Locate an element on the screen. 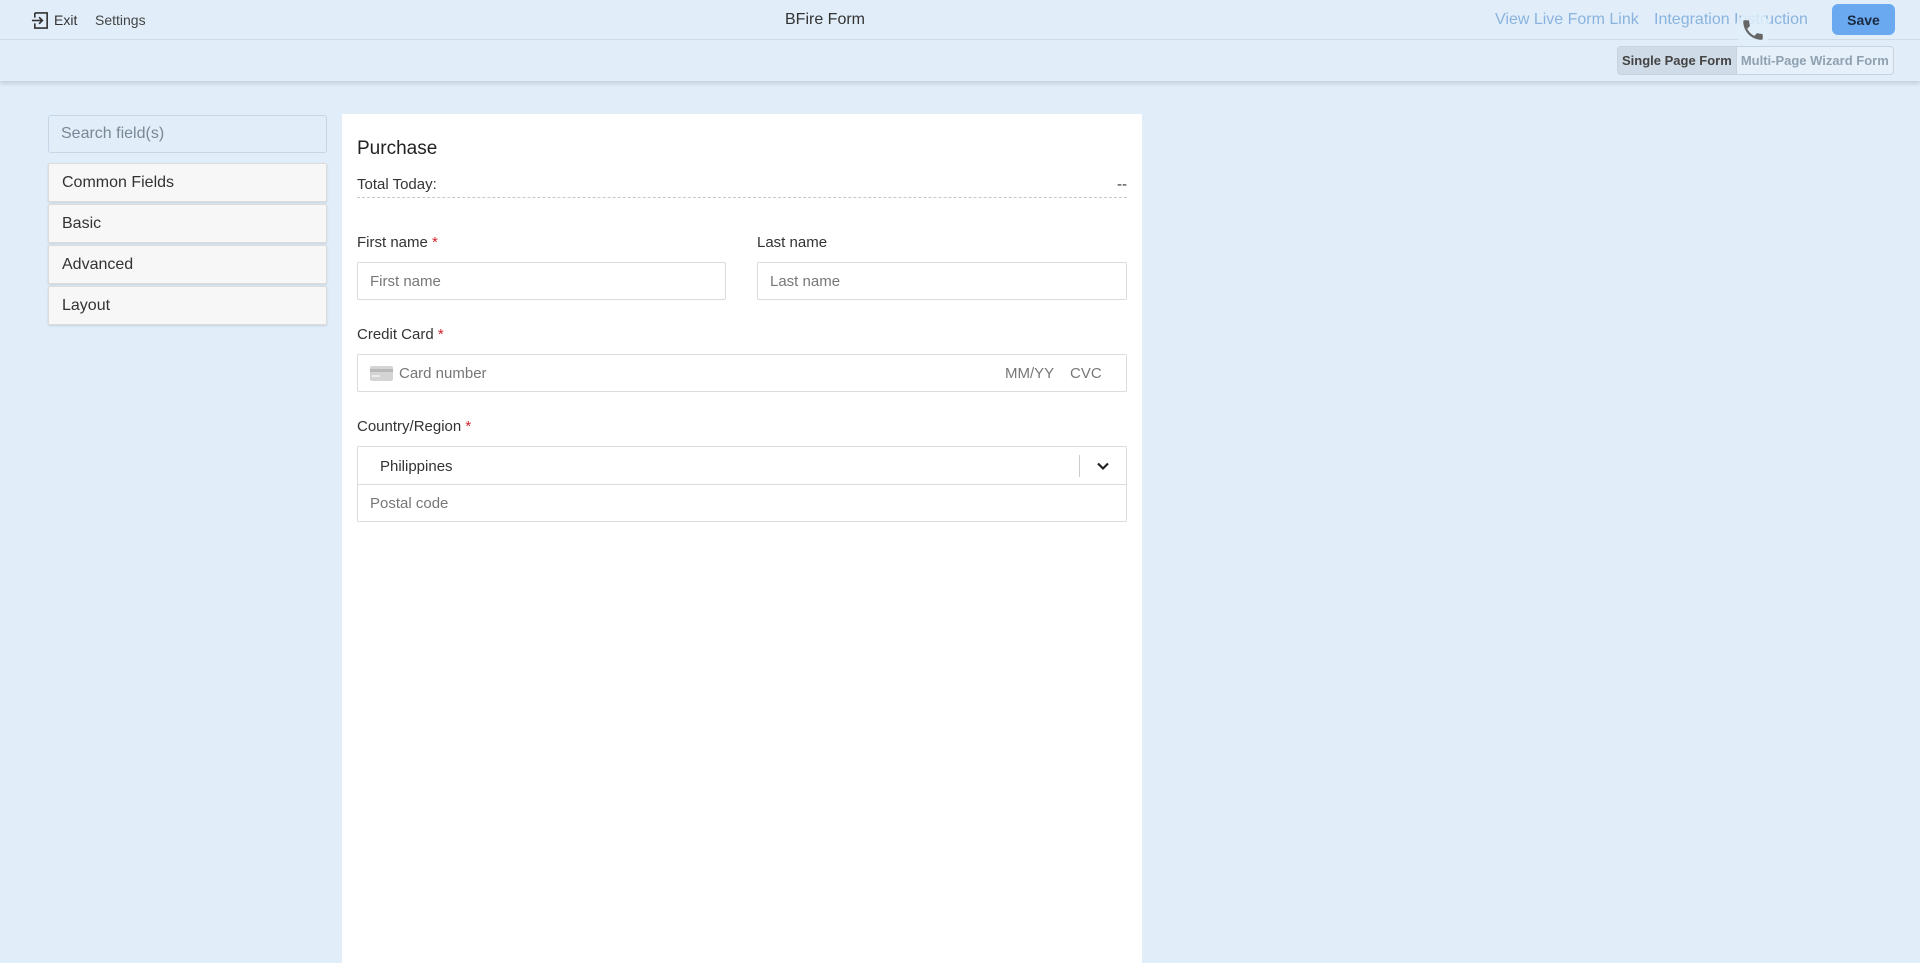 The height and width of the screenshot is (963, 1920). form-mode-toggle: Single Page Form Multi-Page Wizard Form is located at coordinates (1755, 60).